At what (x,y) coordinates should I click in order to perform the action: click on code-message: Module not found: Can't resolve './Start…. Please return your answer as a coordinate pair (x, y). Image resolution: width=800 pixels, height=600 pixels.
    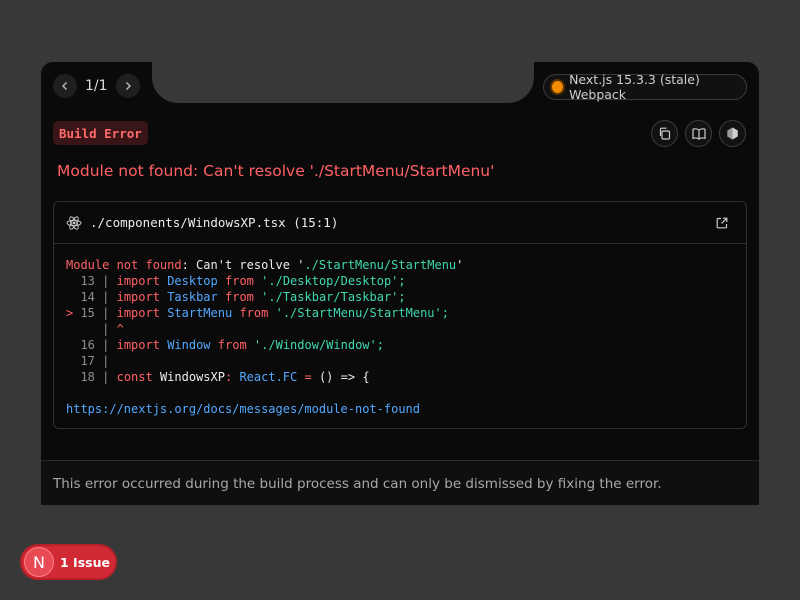
    Looking at the image, I should click on (265, 265).